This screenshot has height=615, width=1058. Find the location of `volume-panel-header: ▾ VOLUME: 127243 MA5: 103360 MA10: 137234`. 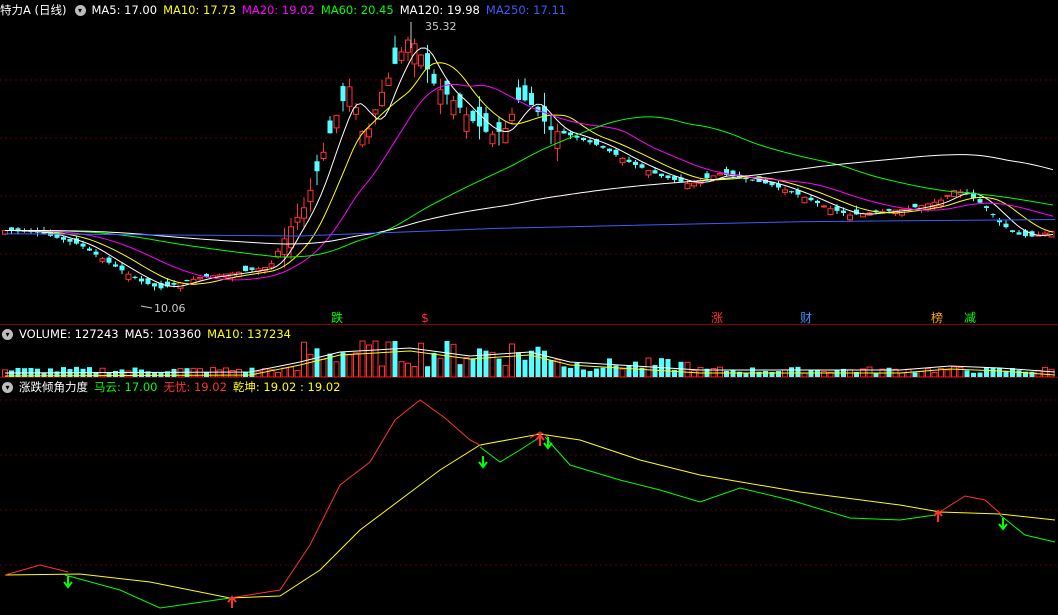

volume-panel-header: ▾ VOLUME: 127243 MA5: 103360 MA10: 137234 is located at coordinates (148, 334).